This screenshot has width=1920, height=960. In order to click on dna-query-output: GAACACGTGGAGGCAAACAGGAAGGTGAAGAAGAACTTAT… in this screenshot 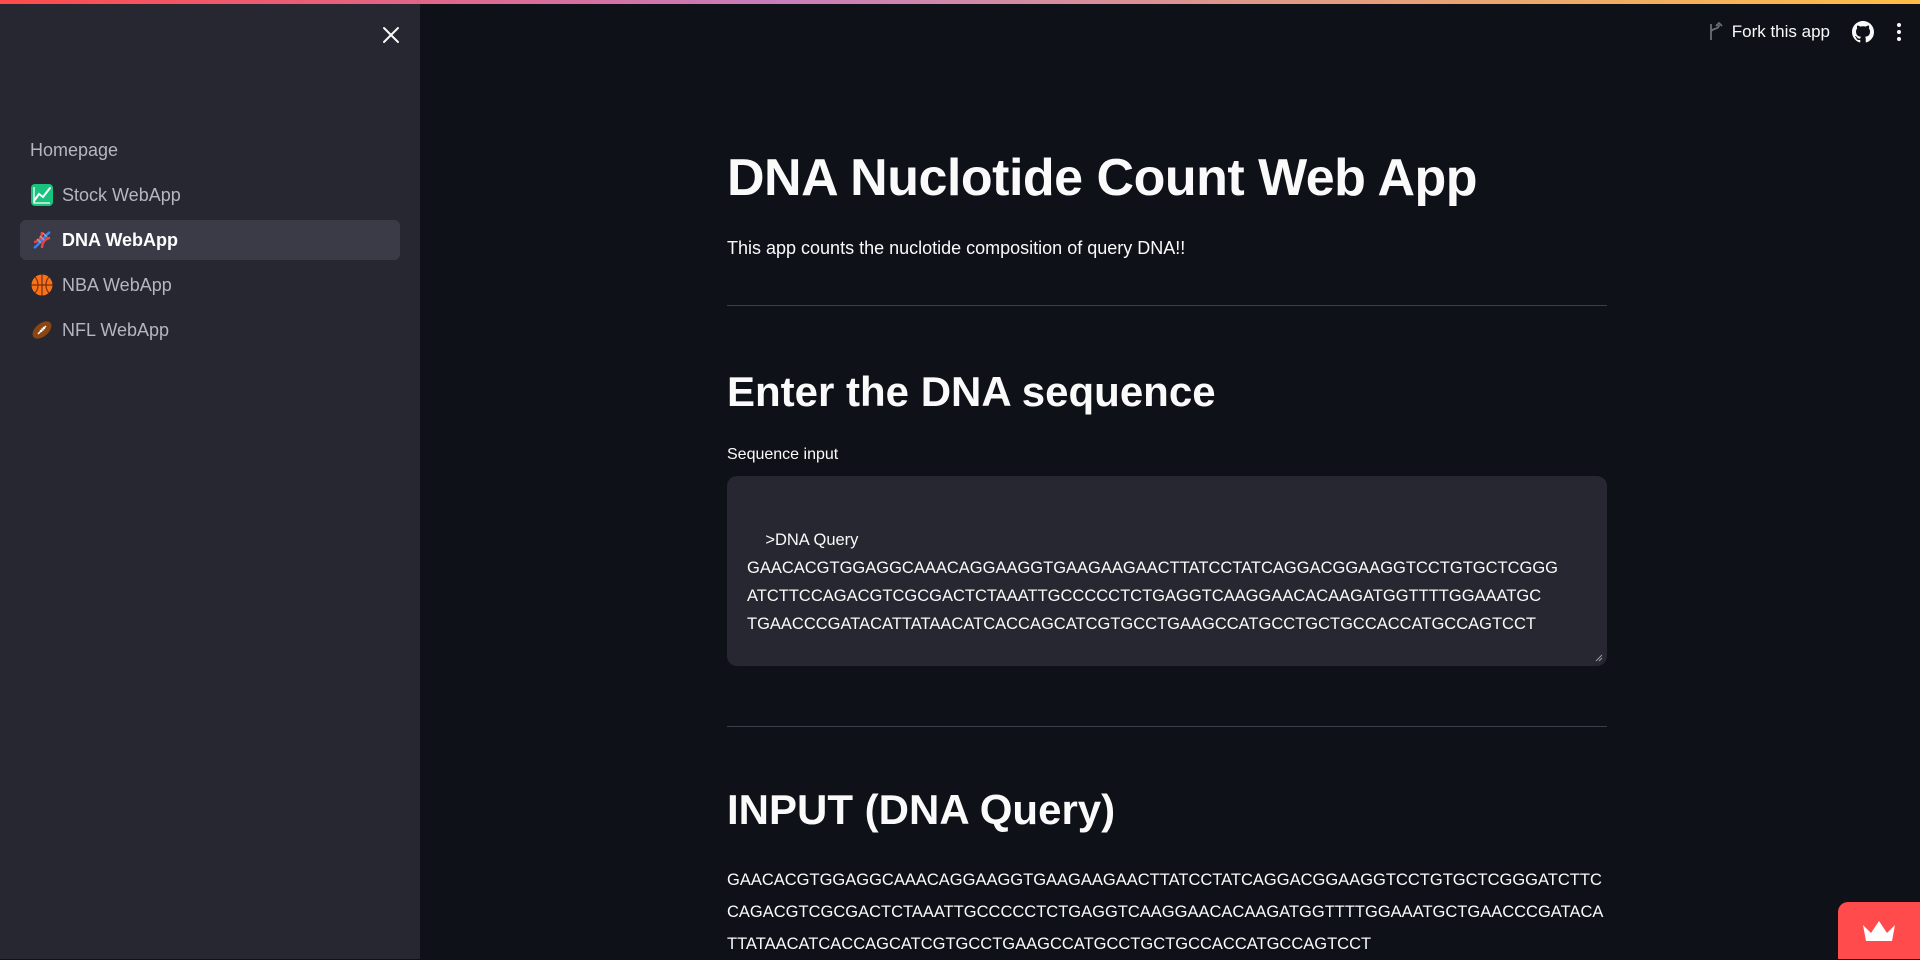, I will do `click(1165, 912)`.